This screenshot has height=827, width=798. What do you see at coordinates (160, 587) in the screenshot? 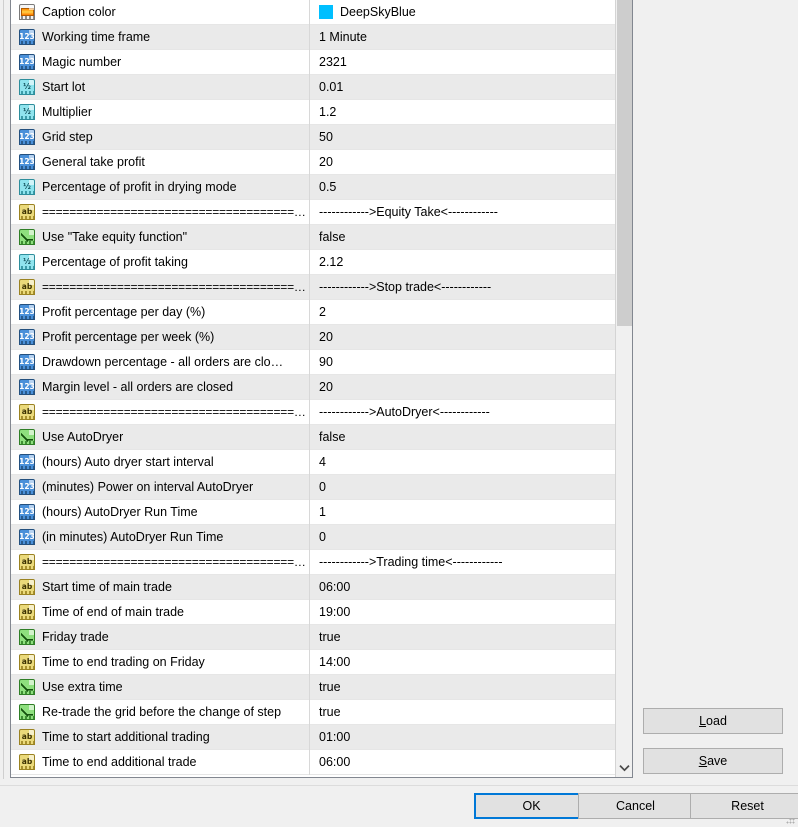
I see `parameter-name-cell: ab Start time of main trade` at bounding box center [160, 587].